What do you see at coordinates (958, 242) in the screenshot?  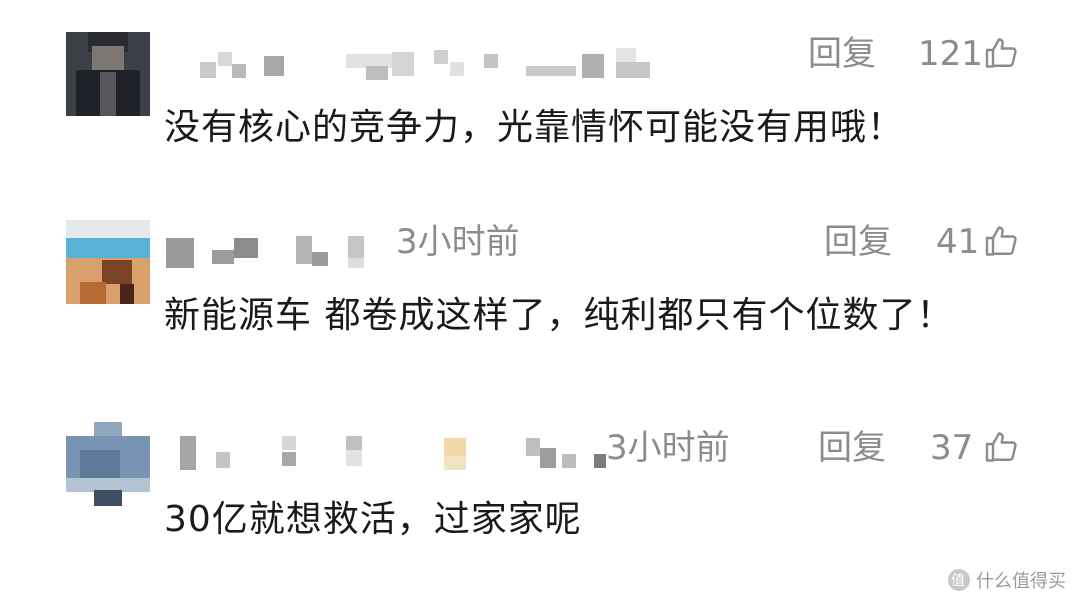 I see `like-count: 41` at bounding box center [958, 242].